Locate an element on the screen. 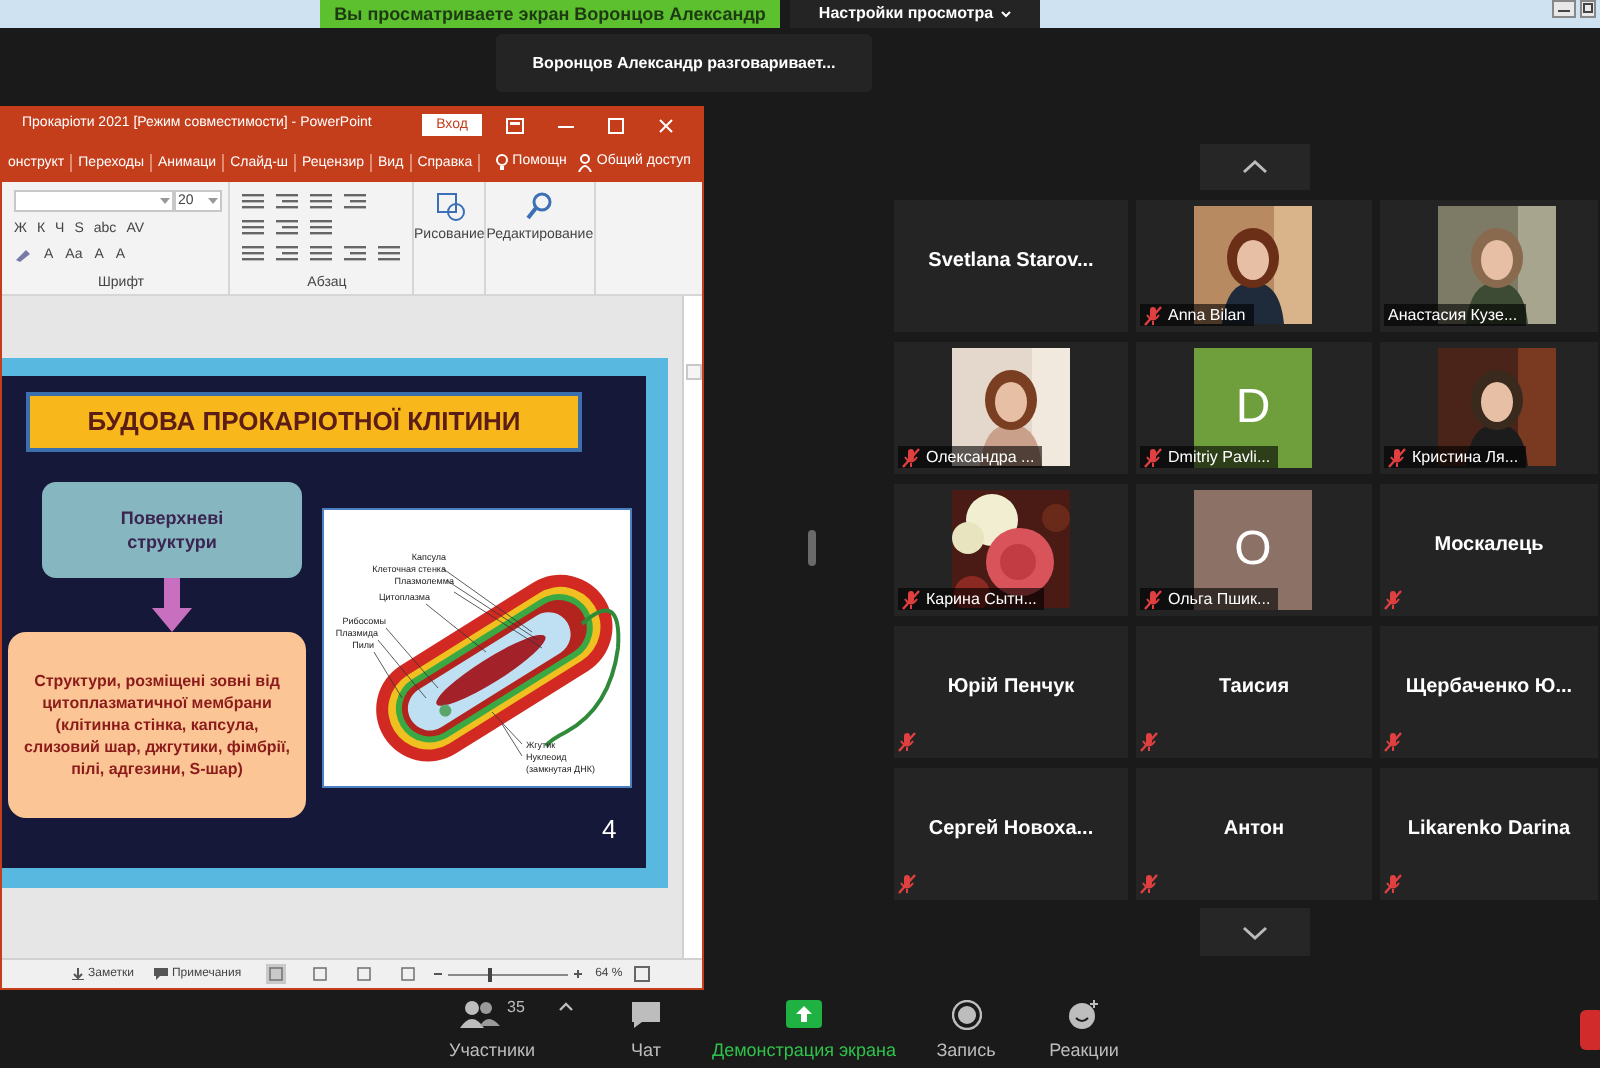 The height and width of the screenshot is (1068, 1600). text-direction-icon is located at coordinates (321, 227).